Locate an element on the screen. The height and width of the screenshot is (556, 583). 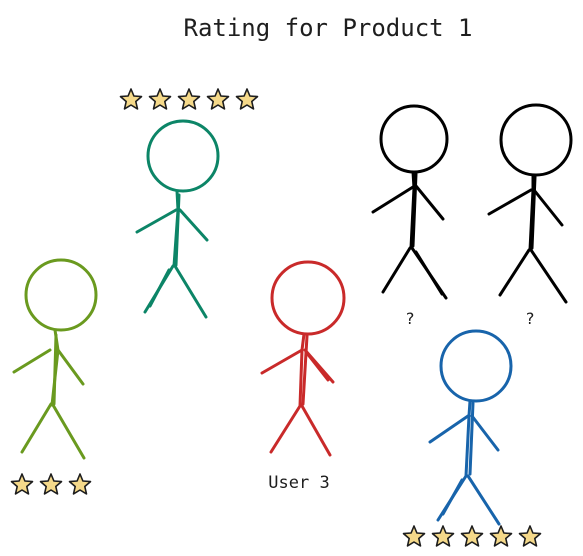
rating-stars-green is located at coordinates (51, 484).